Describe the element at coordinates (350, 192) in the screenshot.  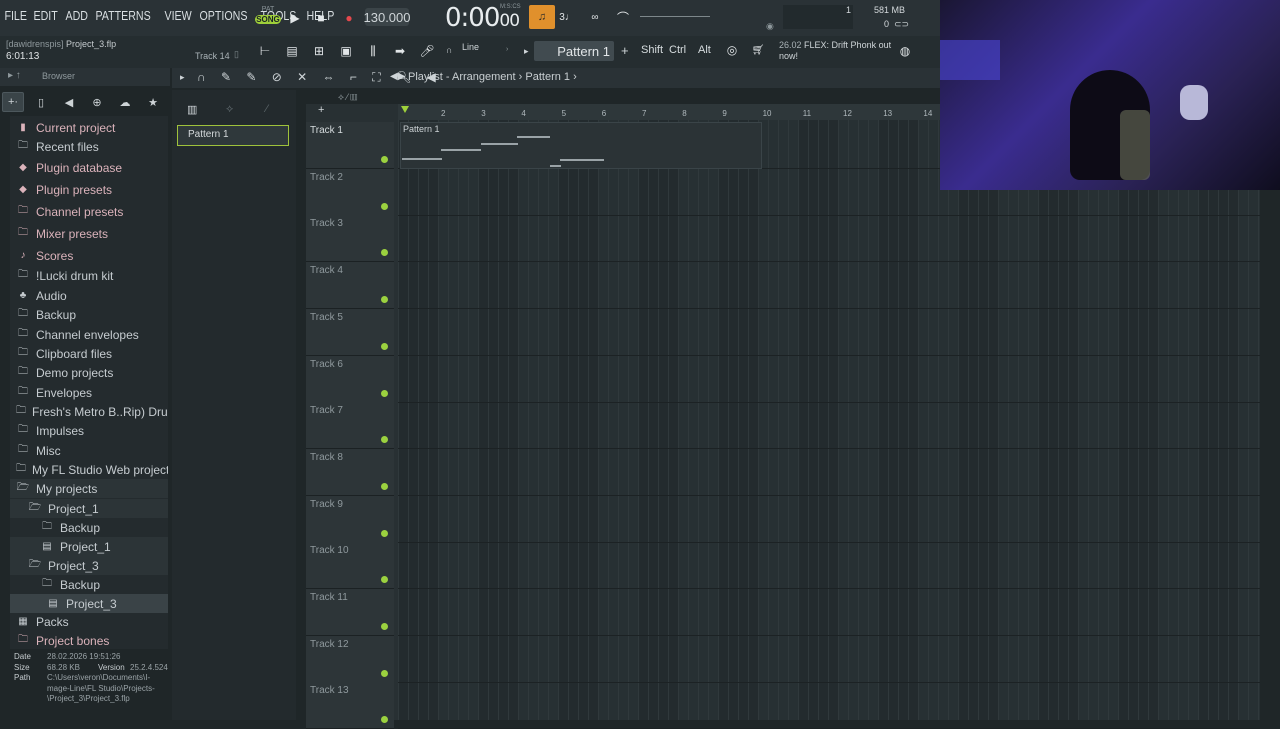
I see `track-header: Track 2` at that location.